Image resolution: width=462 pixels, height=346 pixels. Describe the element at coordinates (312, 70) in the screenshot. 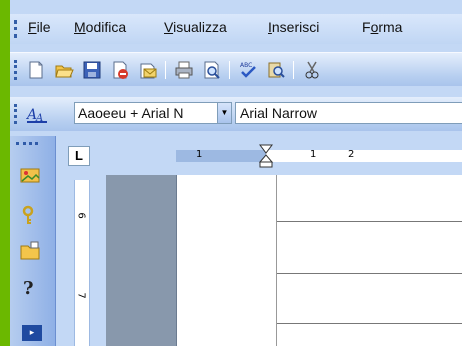

I see `cut-icon` at that location.